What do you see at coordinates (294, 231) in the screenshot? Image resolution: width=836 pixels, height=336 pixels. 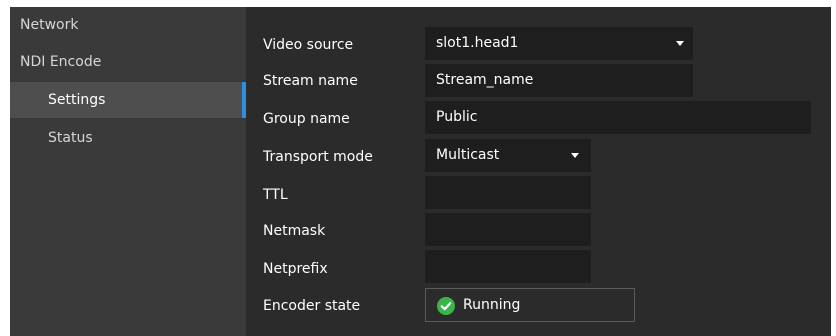 I see `netmask-label: Netmask` at bounding box center [294, 231].